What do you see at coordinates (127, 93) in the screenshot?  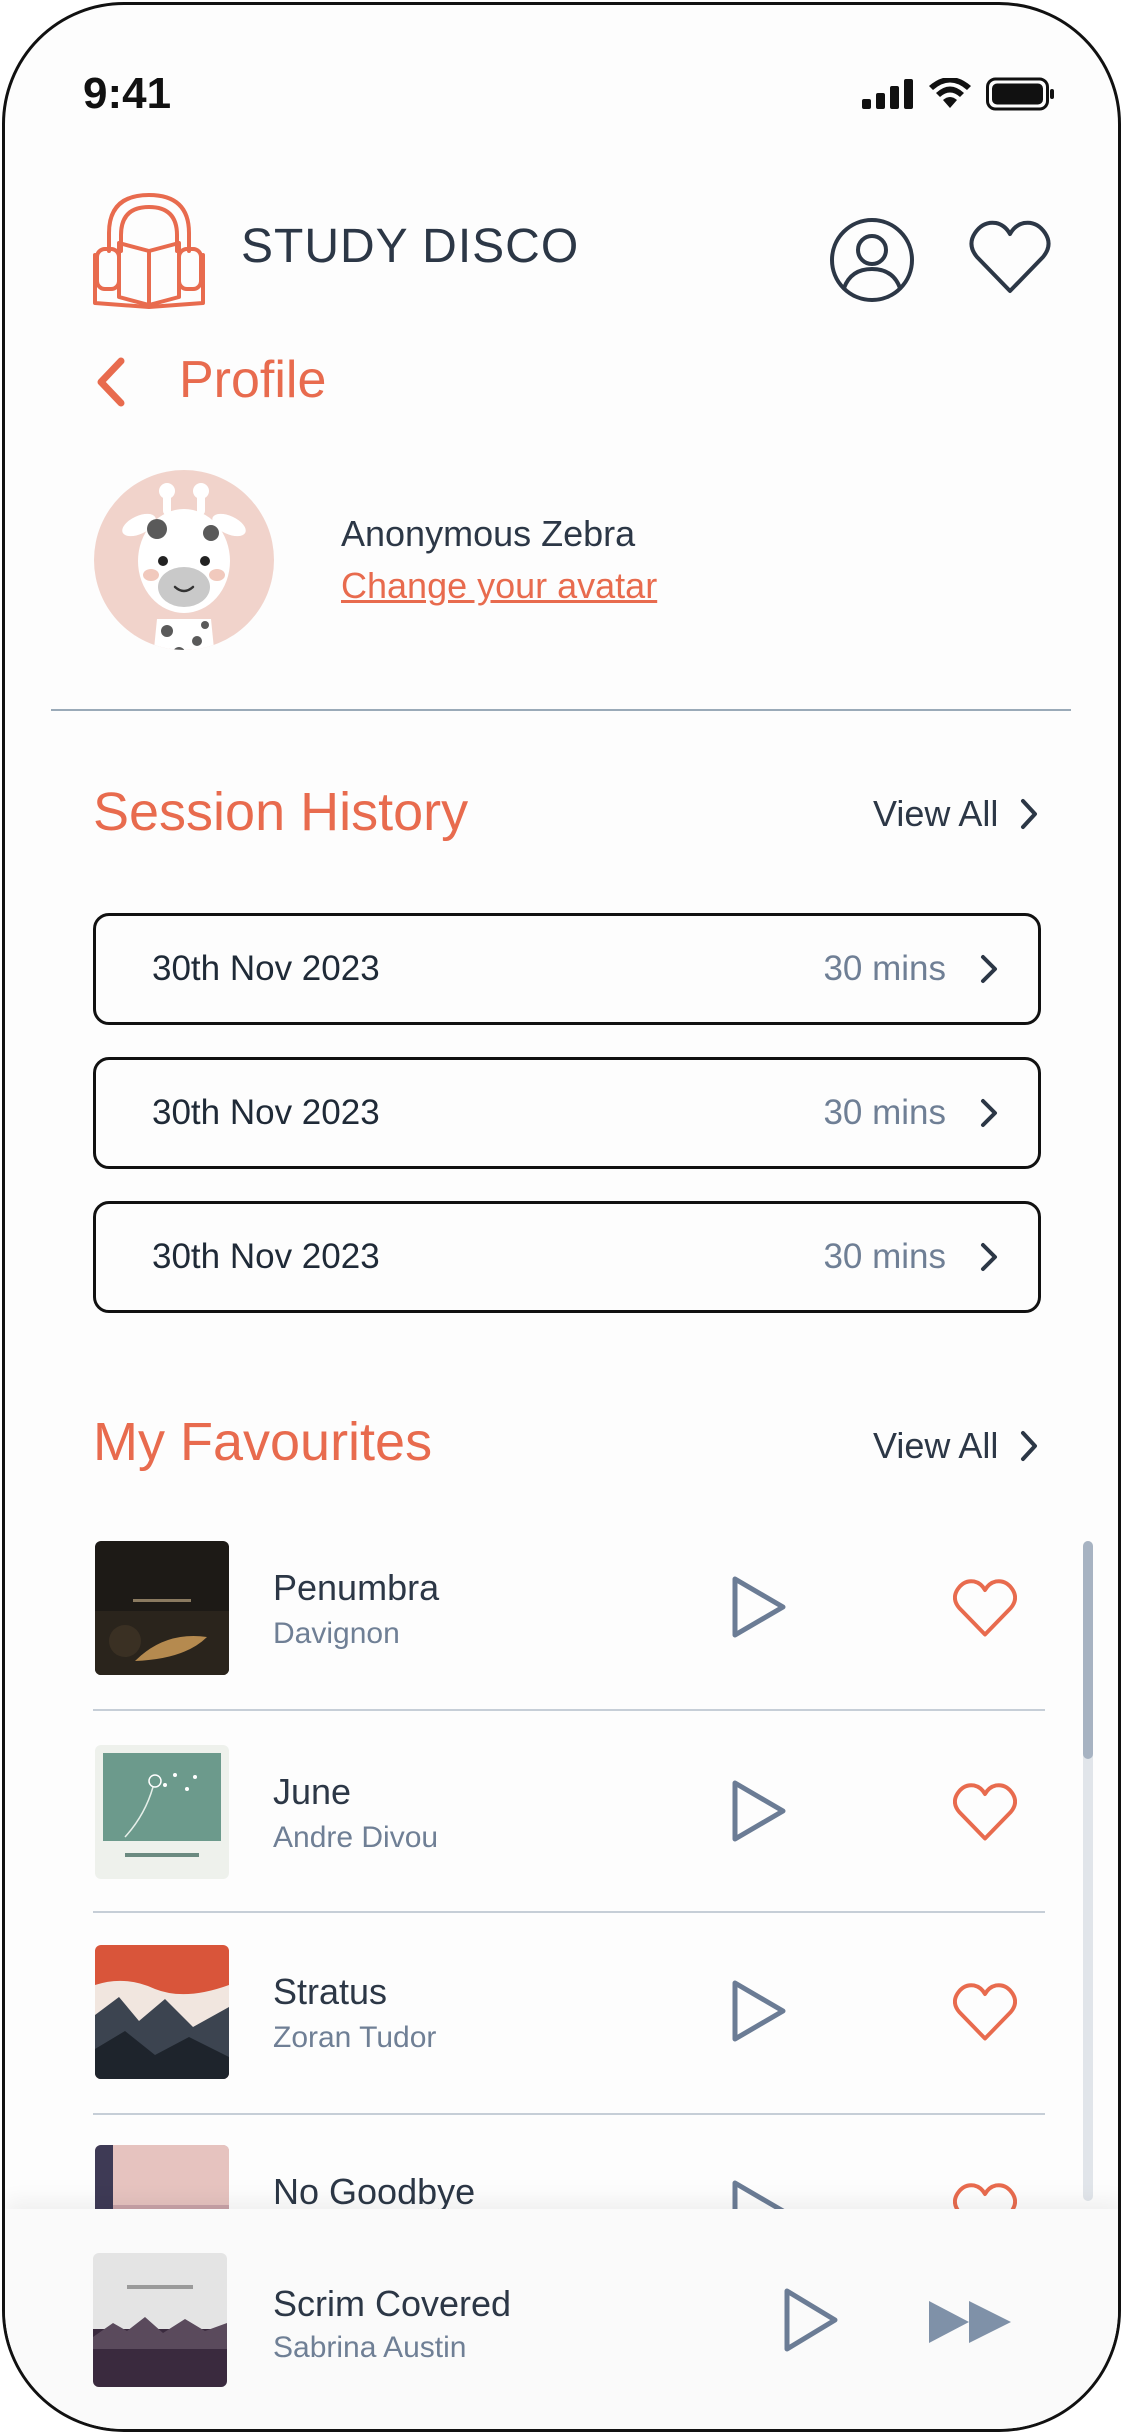 I see `status-time: 9:41` at bounding box center [127, 93].